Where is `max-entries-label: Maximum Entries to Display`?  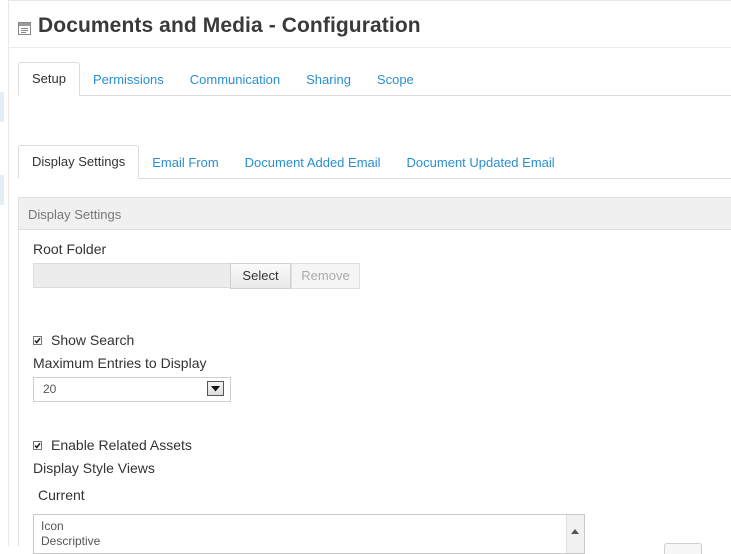 max-entries-label: Maximum Entries to Display is located at coordinates (120, 363).